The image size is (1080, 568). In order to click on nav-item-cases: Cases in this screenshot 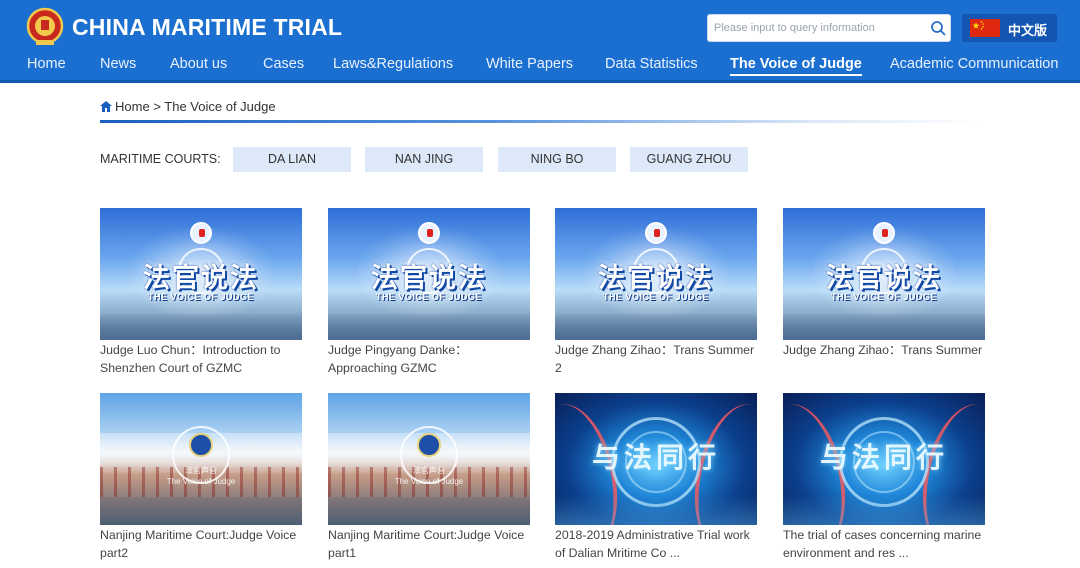, I will do `click(283, 64)`.